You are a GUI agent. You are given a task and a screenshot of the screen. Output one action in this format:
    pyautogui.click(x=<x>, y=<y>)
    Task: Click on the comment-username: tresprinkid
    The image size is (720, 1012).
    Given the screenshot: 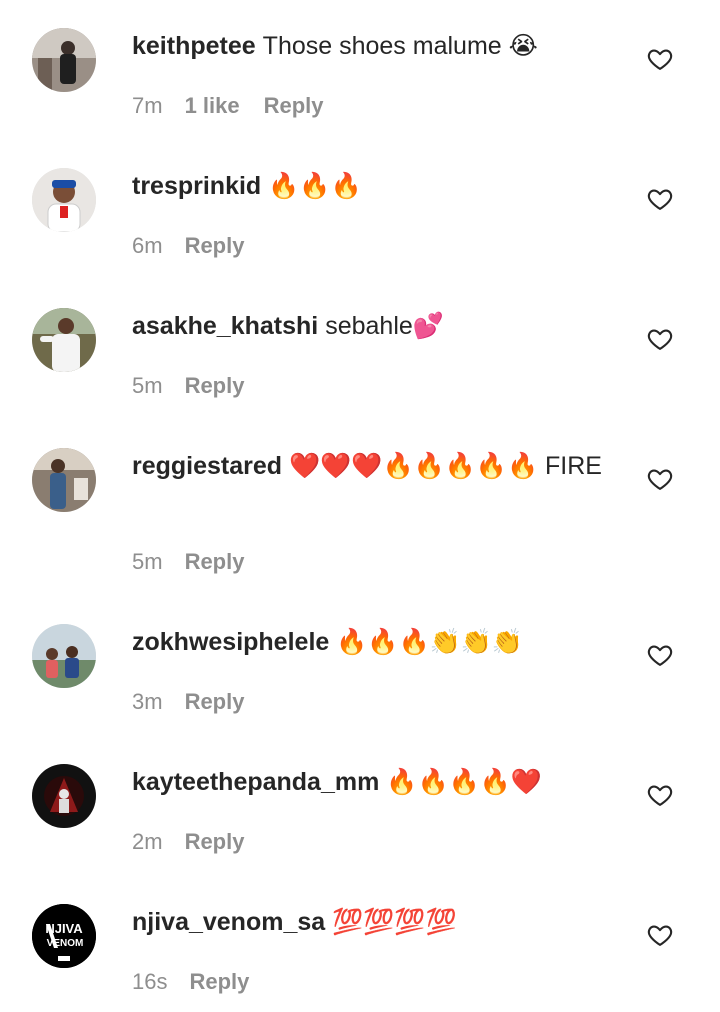 What is the action you would take?
    pyautogui.click(x=196, y=186)
    